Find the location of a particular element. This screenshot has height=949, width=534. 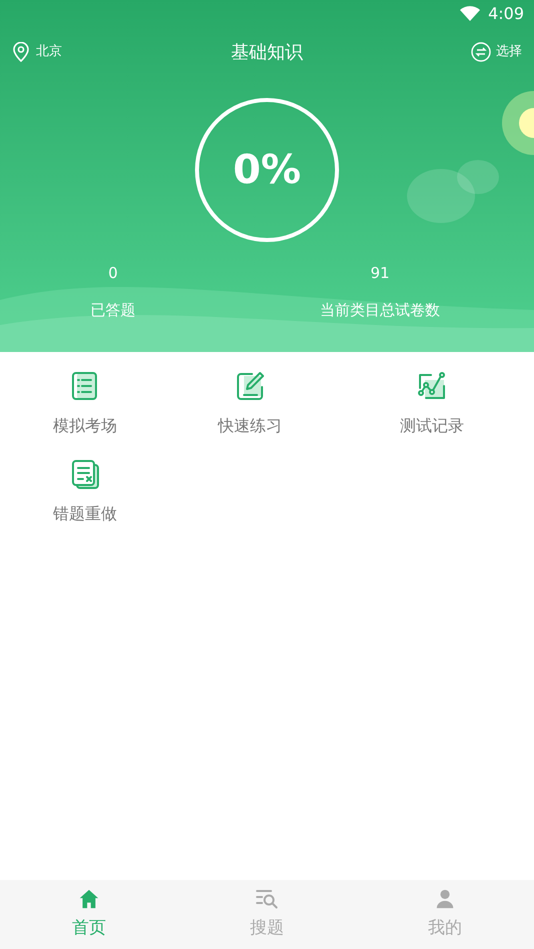

feature-button: 错题重做 is located at coordinates (85, 492).